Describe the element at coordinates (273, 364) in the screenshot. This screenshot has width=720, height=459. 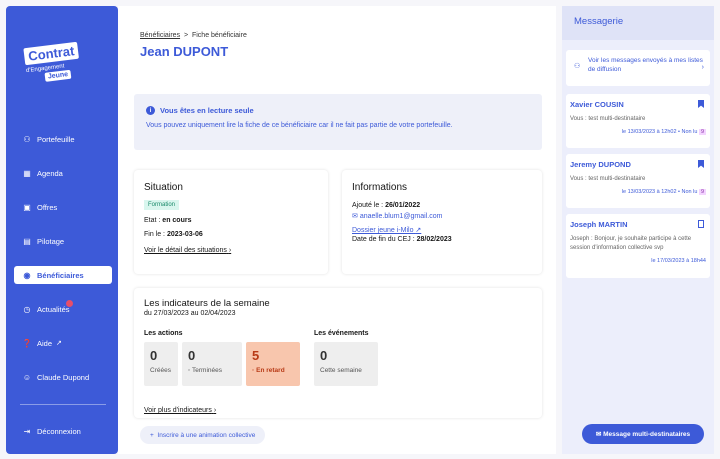
I see `tile-en-retard: 5 ◦ En retard` at that location.